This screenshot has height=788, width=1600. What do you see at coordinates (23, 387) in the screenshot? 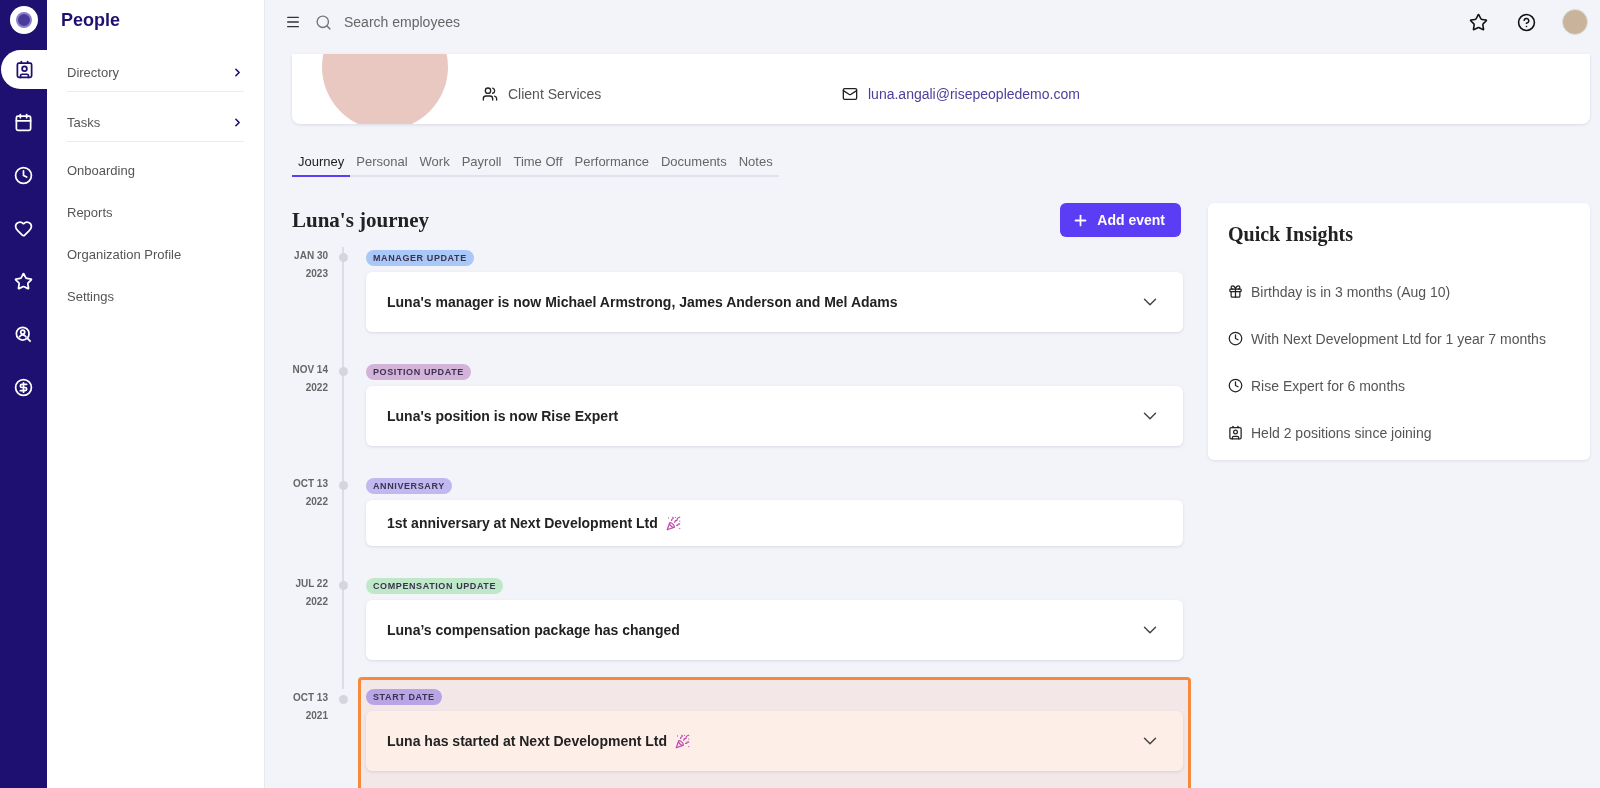
I see `dollar-icon` at bounding box center [23, 387].